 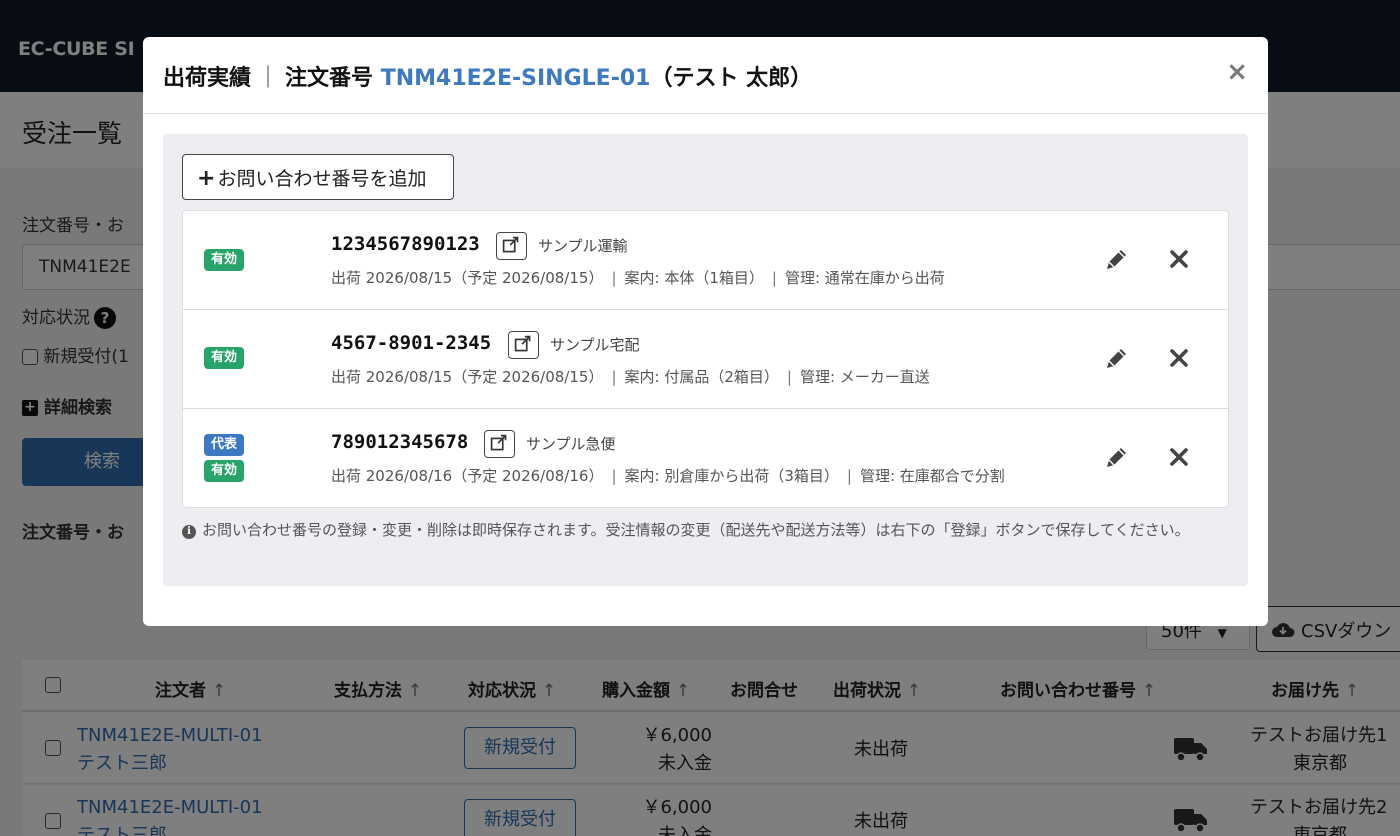 I want to click on info-icon: i, so click(x=189, y=532).